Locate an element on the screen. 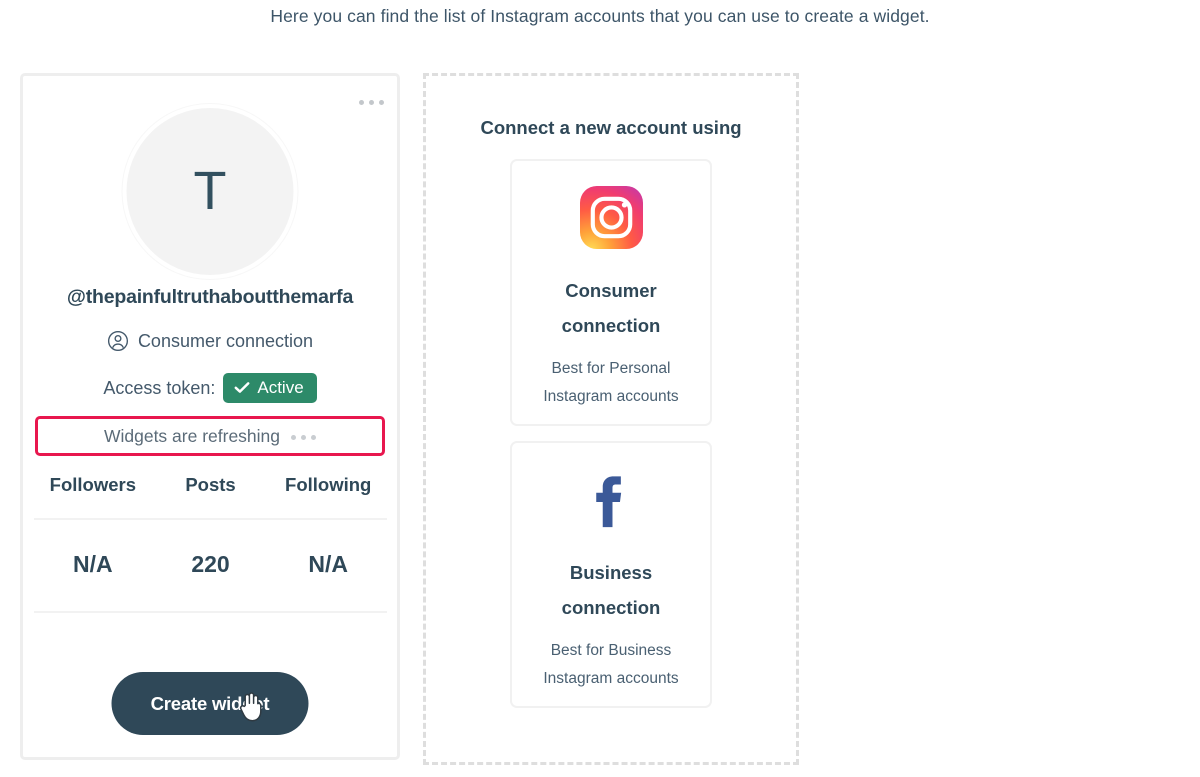  option-subtitle: Best for Business Instagram accounts is located at coordinates (611, 659).